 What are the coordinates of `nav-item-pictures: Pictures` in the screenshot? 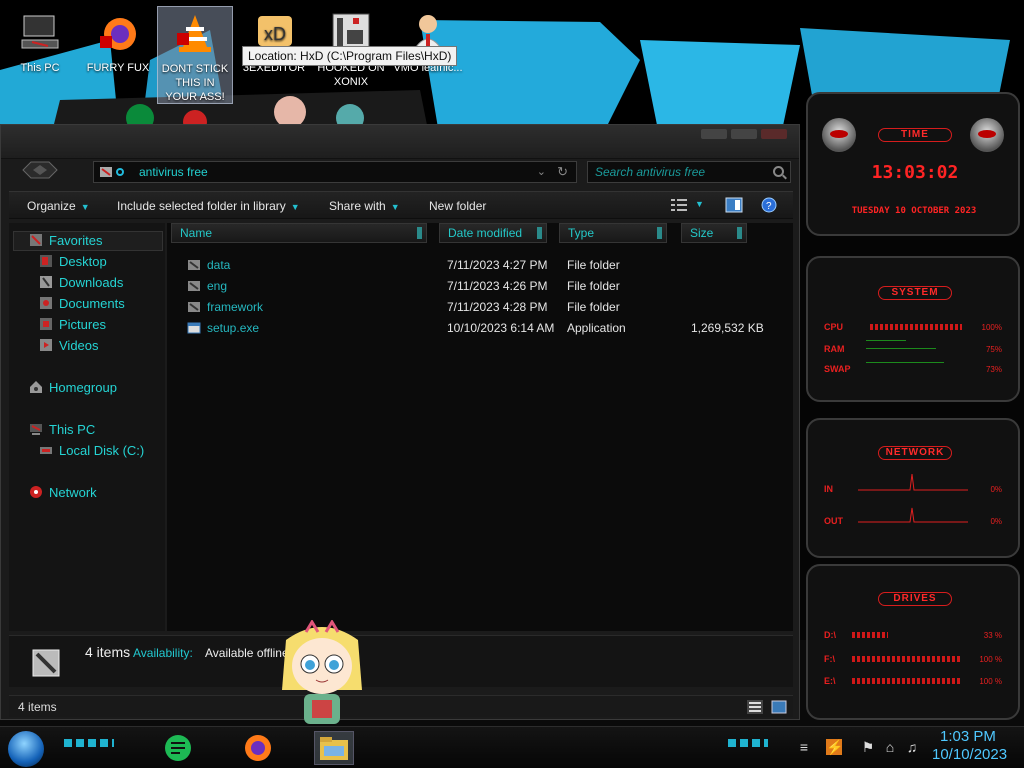 It's located at (72, 325).